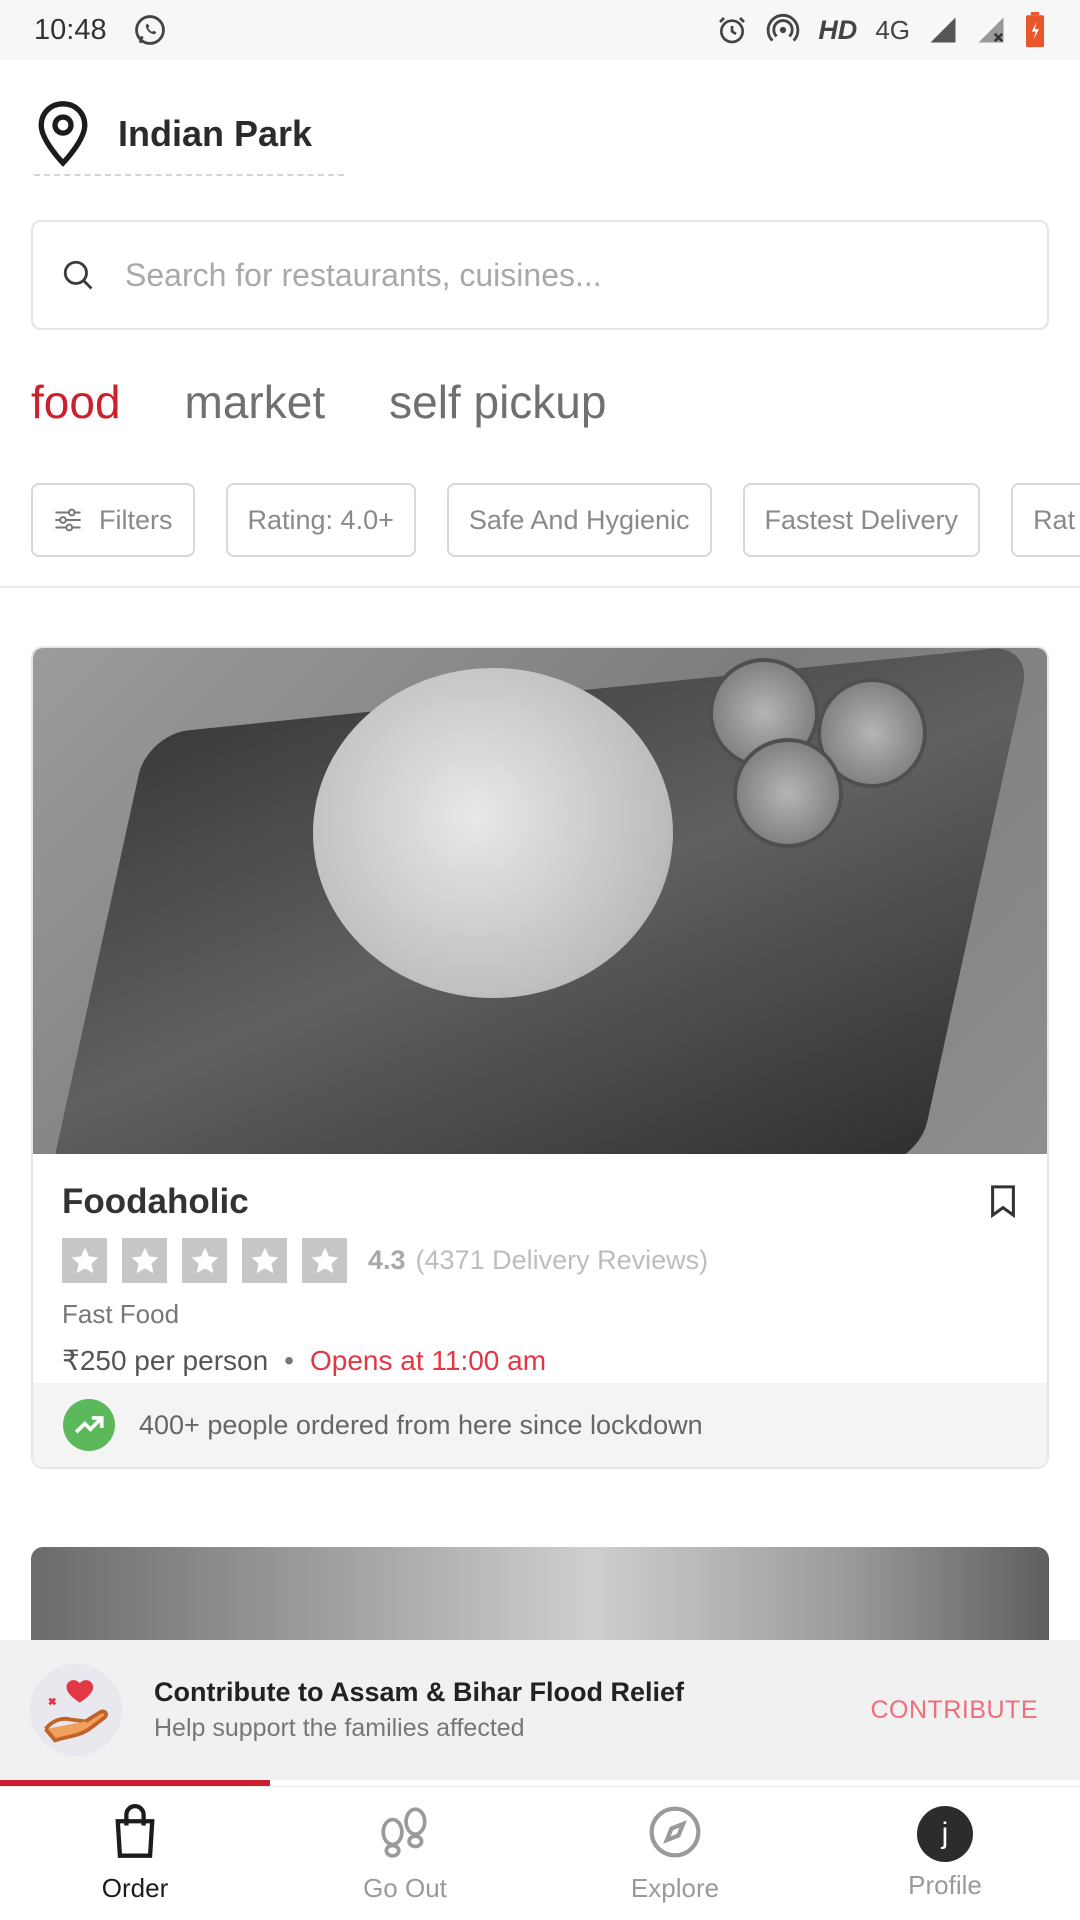 The image size is (1080, 1920). I want to click on hotspot-icon, so click(783, 30).